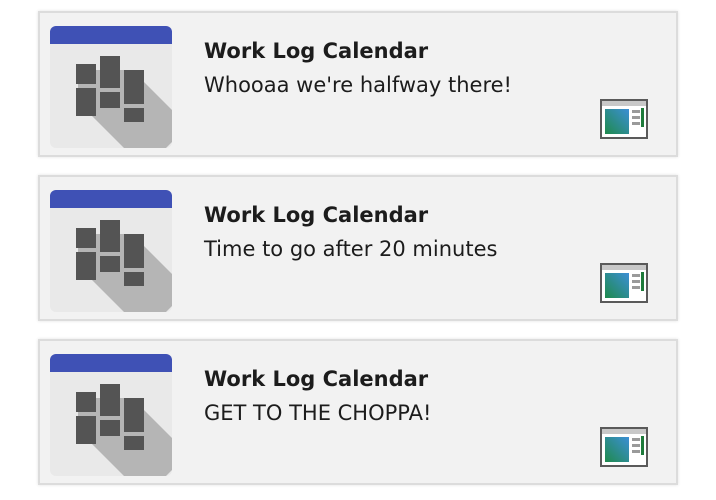 The image size is (716, 500). Describe the element at coordinates (351, 249) in the screenshot. I see `notification-message: Time to go after 20 minutes` at that location.